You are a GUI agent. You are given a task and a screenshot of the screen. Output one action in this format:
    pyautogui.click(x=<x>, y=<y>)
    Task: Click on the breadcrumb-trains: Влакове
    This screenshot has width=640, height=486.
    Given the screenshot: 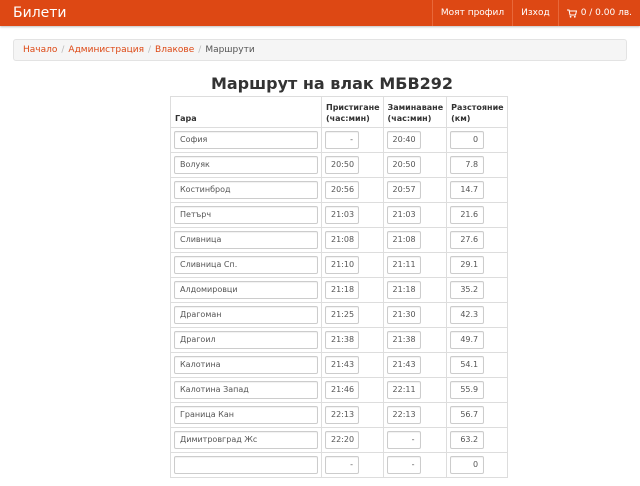 What is the action you would take?
    pyautogui.click(x=174, y=50)
    